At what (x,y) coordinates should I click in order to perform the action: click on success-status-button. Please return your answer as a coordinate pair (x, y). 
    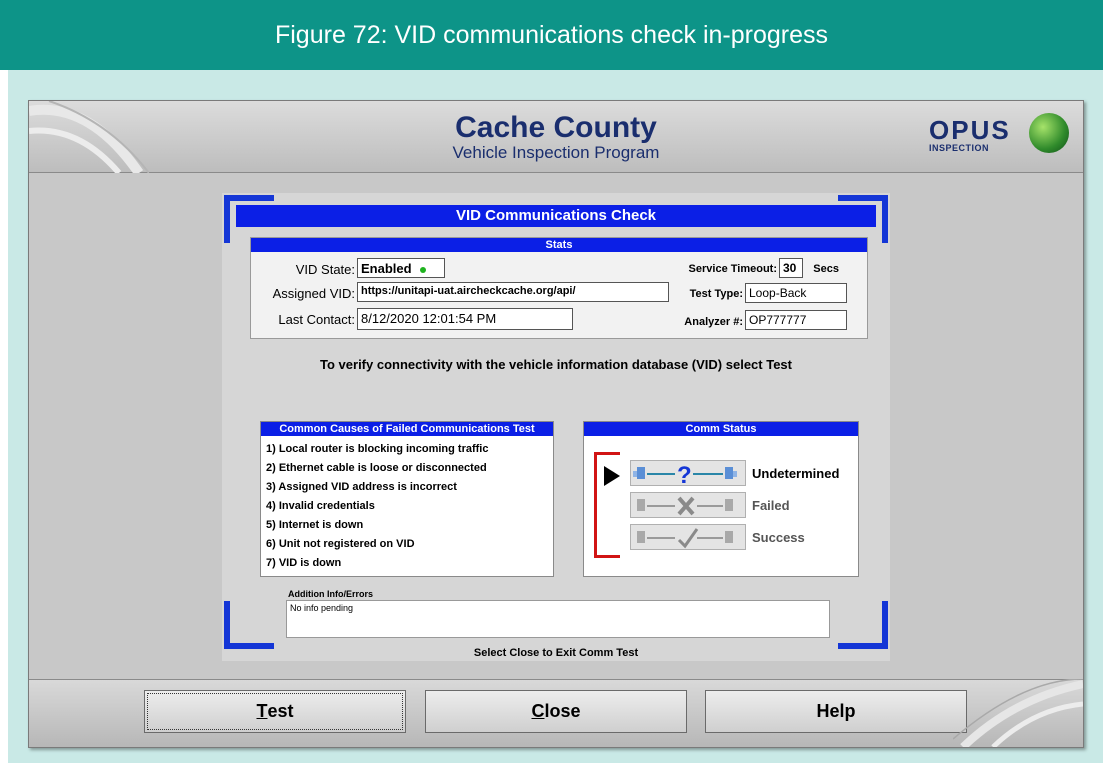
    Looking at the image, I should click on (688, 537).